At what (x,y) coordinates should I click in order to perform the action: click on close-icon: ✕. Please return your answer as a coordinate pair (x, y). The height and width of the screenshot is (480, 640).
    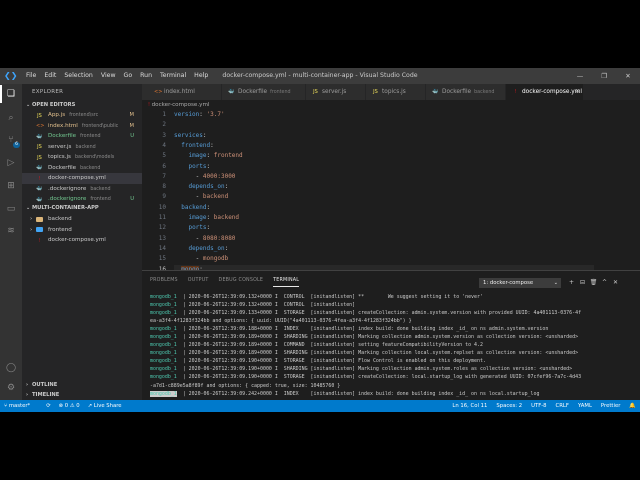
    Looking at the image, I should click on (628, 76).